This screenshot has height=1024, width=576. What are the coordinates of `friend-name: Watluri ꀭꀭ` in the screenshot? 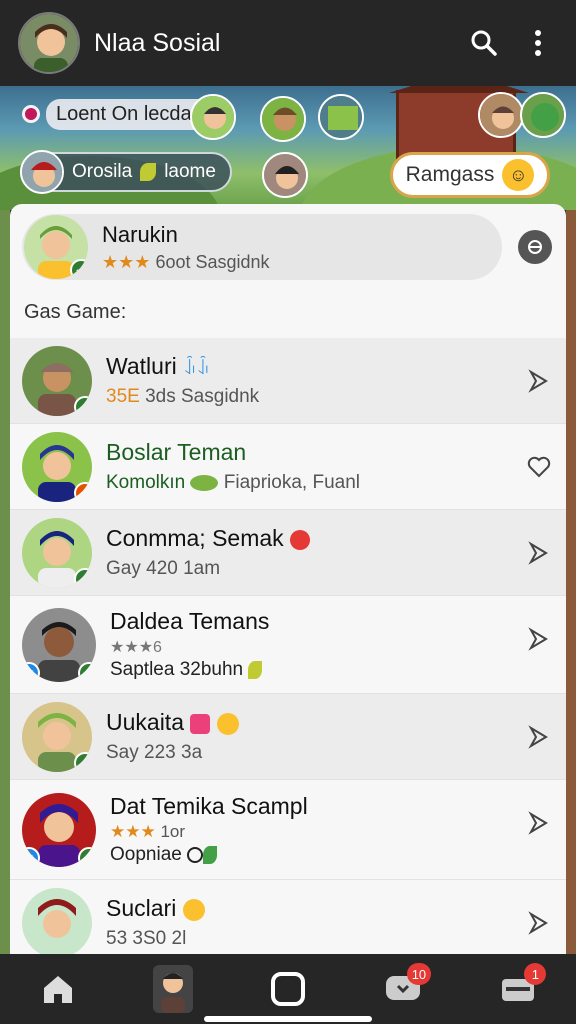 It's located at (158, 366).